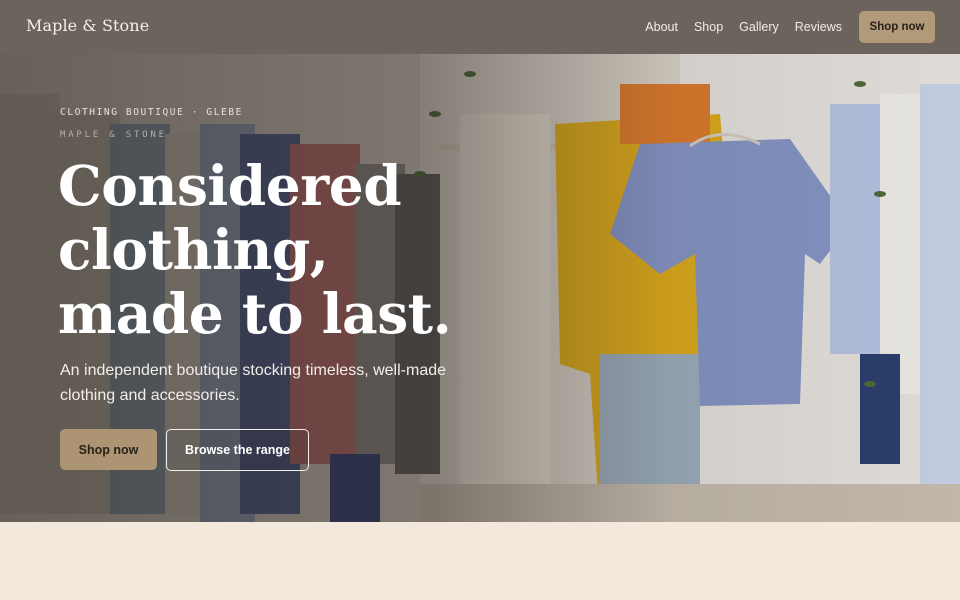 This screenshot has width=960, height=600. Describe the element at coordinates (818, 27) in the screenshot. I see `nav-link-reviews: Reviews` at that location.